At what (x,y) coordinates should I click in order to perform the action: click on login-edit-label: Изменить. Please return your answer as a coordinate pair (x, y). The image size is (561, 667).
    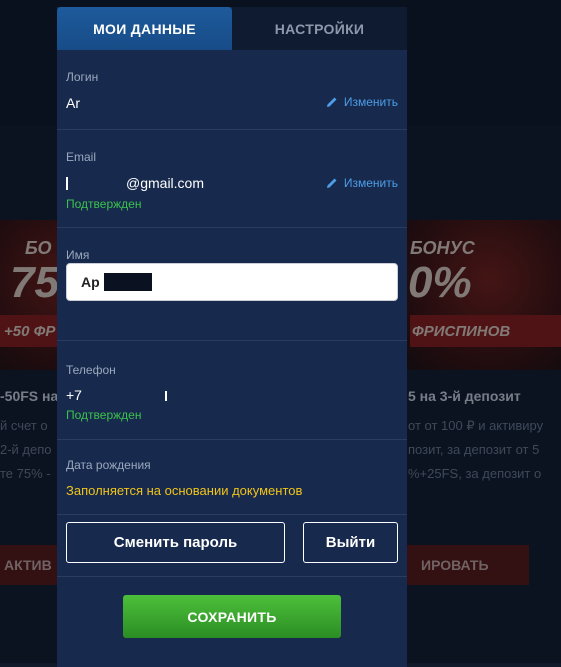
    Looking at the image, I should click on (370, 102).